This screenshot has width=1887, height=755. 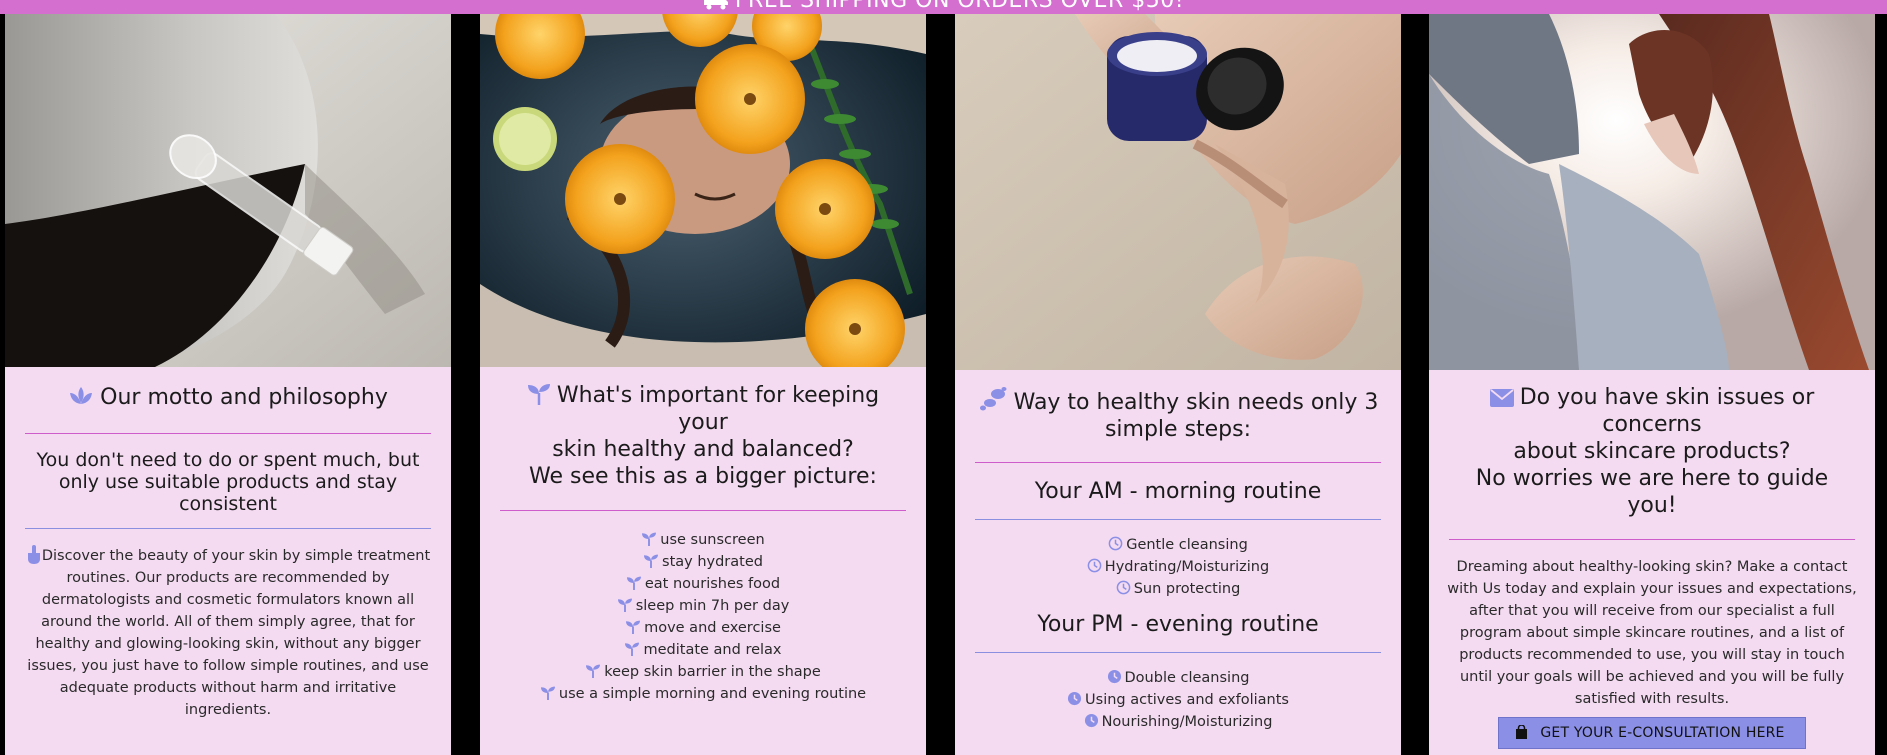 I want to click on list-item: Double cleansing, so click(x=1178, y=678).